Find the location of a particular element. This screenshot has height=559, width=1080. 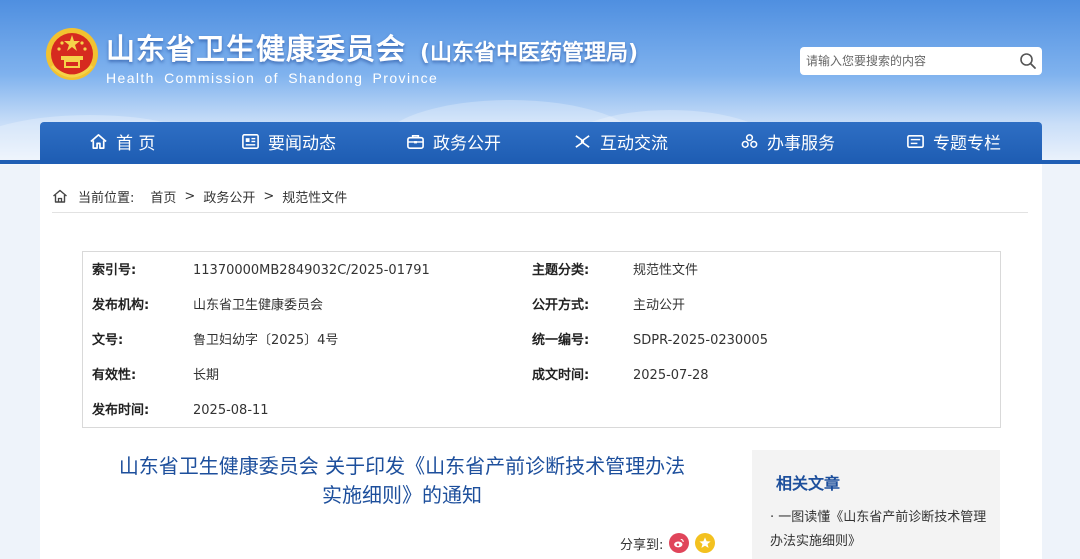

search-box is located at coordinates (921, 61).